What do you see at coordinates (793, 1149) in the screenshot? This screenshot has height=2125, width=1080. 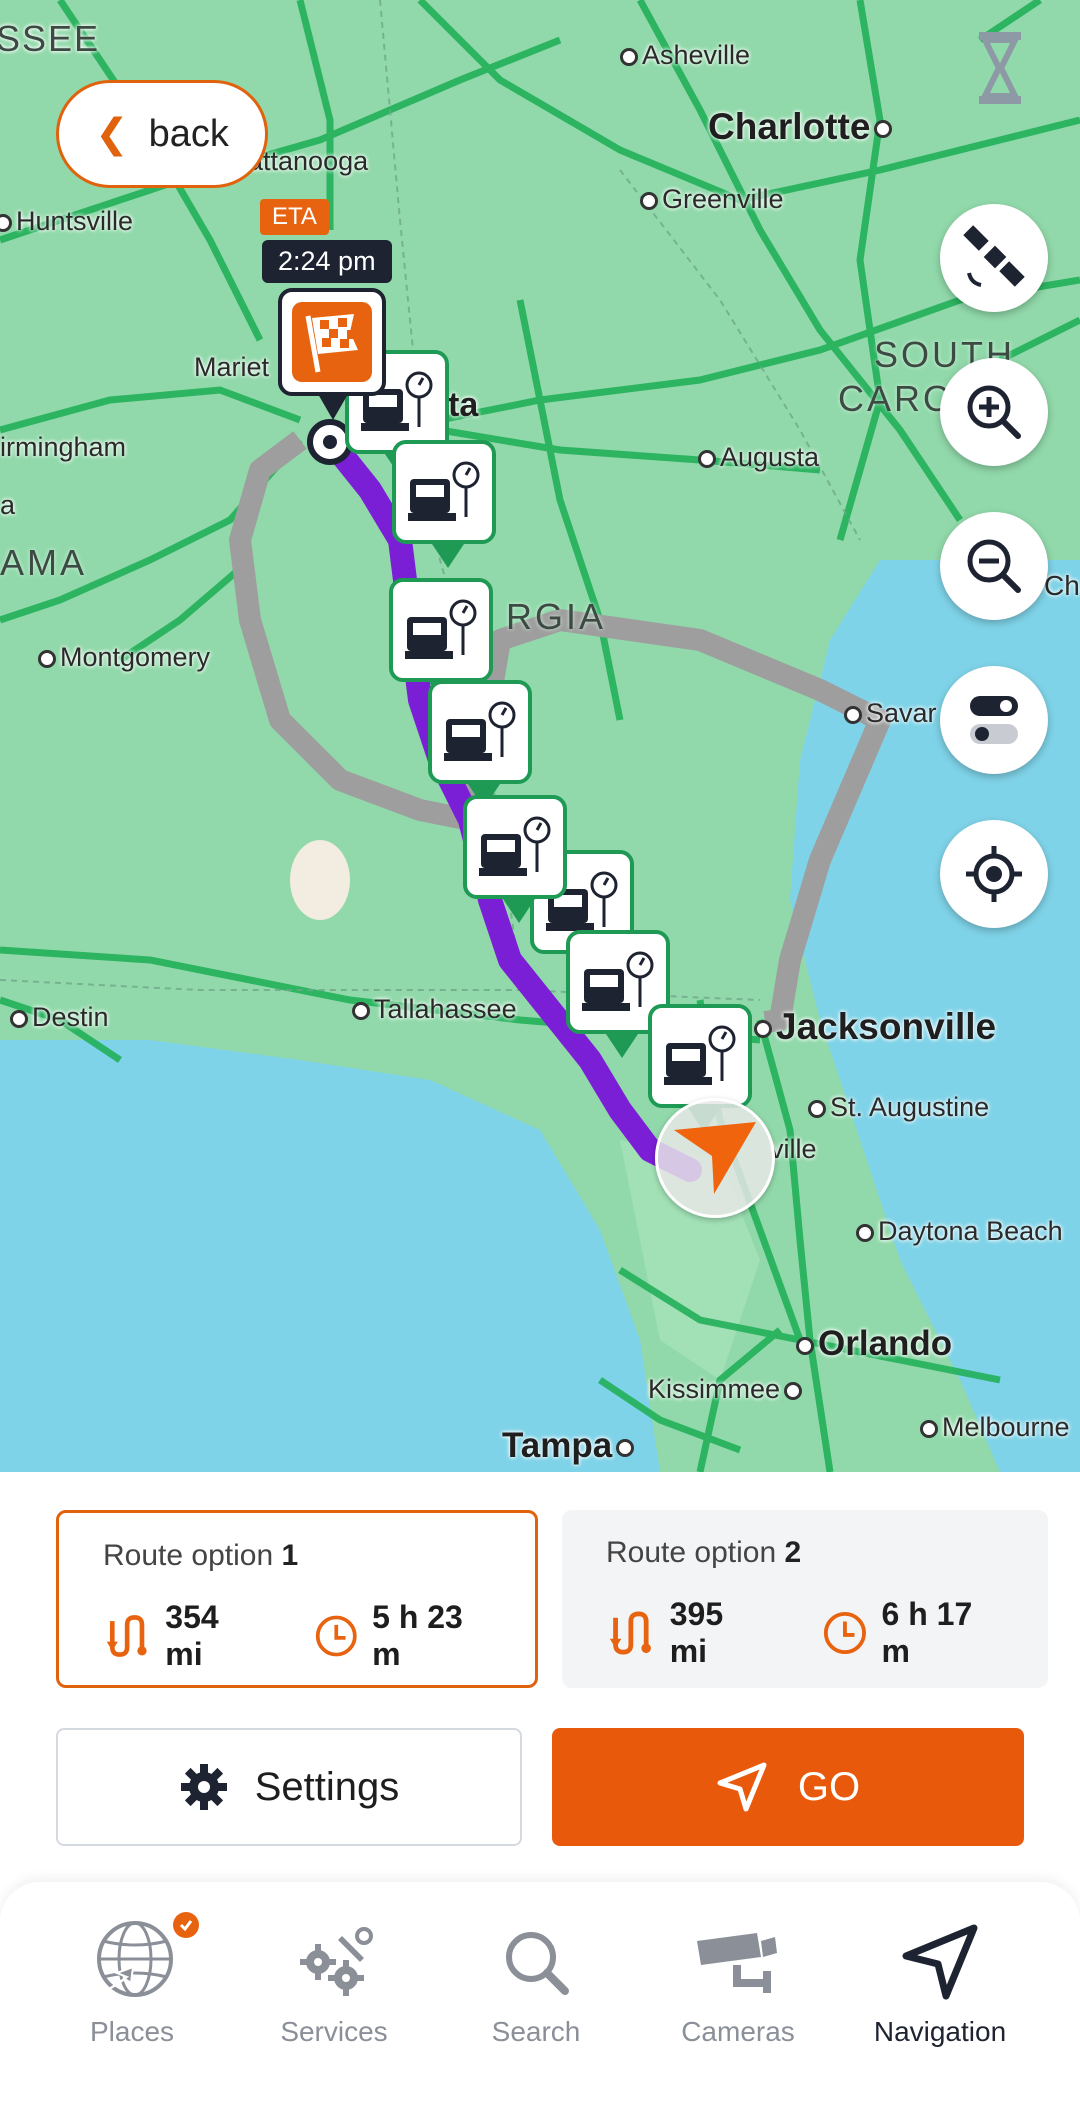 I see `city-label-gainesville: ville` at bounding box center [793, 1149].